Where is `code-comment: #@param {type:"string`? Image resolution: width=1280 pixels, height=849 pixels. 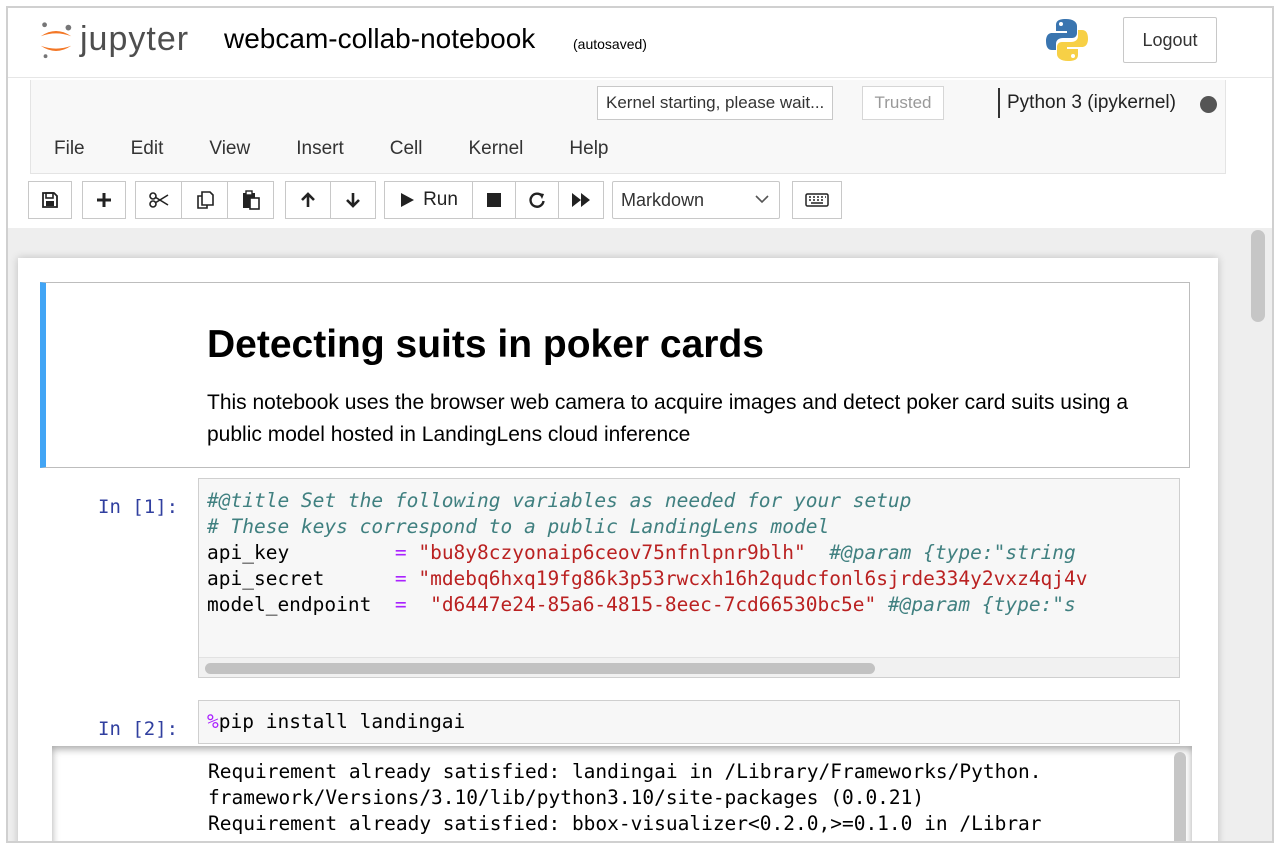
code-comment: #@param {type:"string is located at coordinates (940, 552).